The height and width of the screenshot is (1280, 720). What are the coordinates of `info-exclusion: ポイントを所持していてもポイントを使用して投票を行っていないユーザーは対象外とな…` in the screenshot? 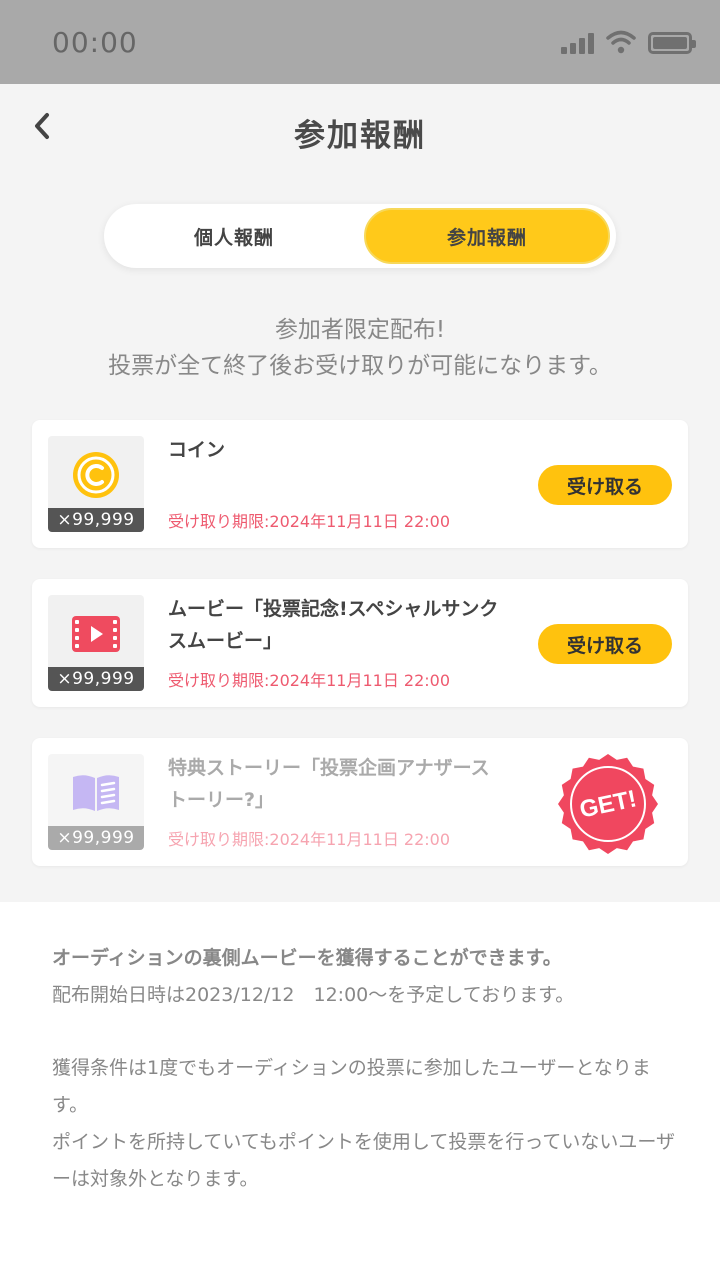 It's located at (364, 1160).